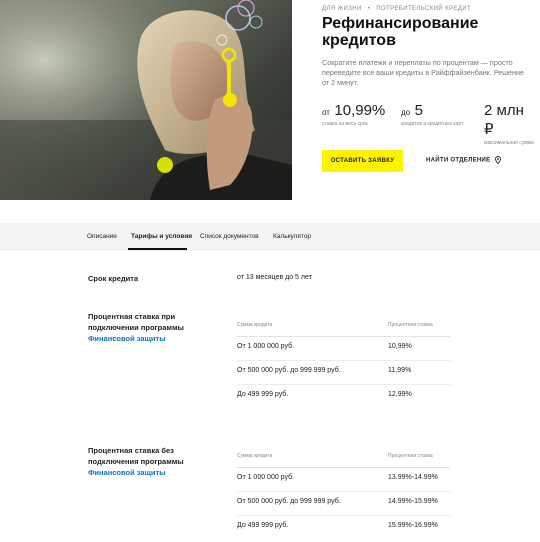  What do you see at coordinates (343, 373) in the screenshot?
I see `table-row: От 500 000 руб. до 999 999 руб. 11,99%` at bounding box center [343, 373].